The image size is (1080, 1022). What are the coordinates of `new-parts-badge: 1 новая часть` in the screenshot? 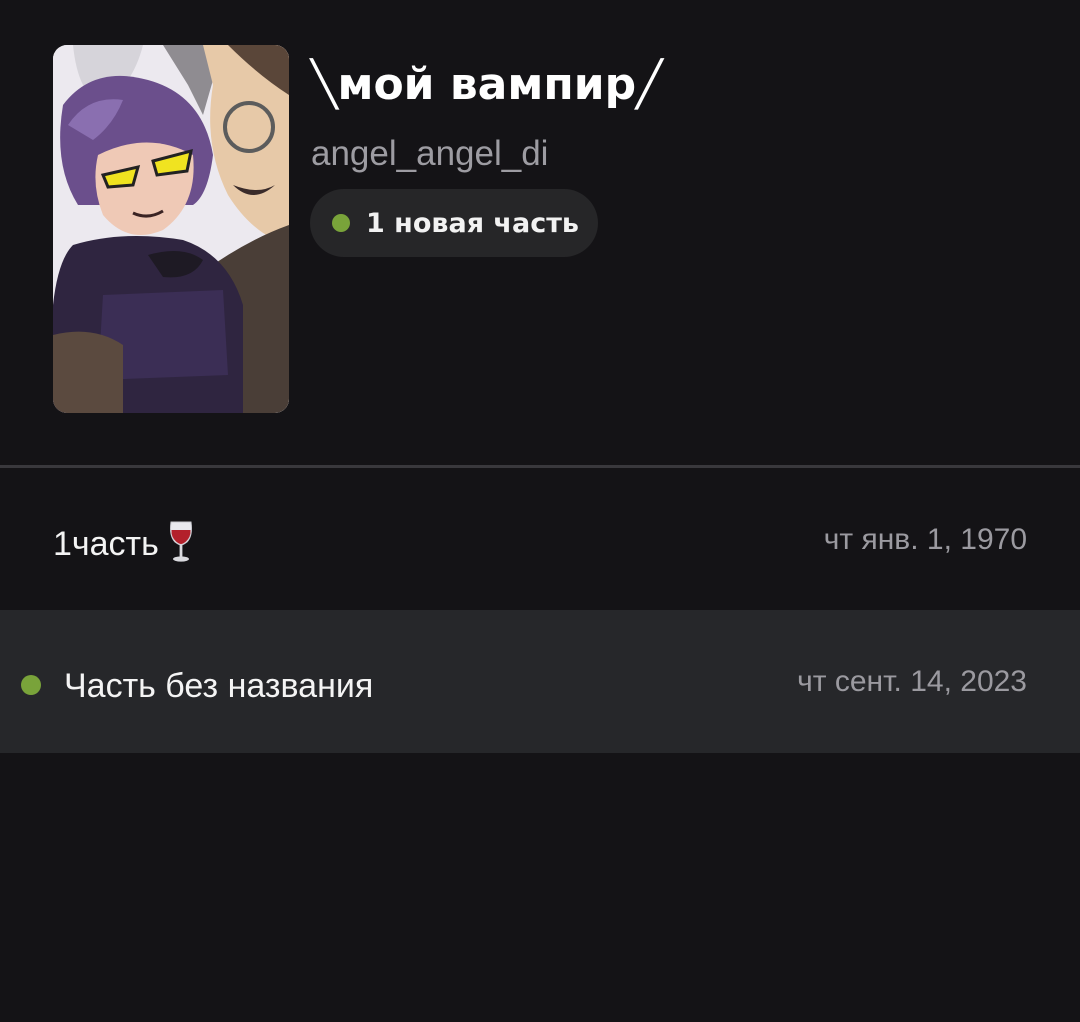 It's located at (454, 223).